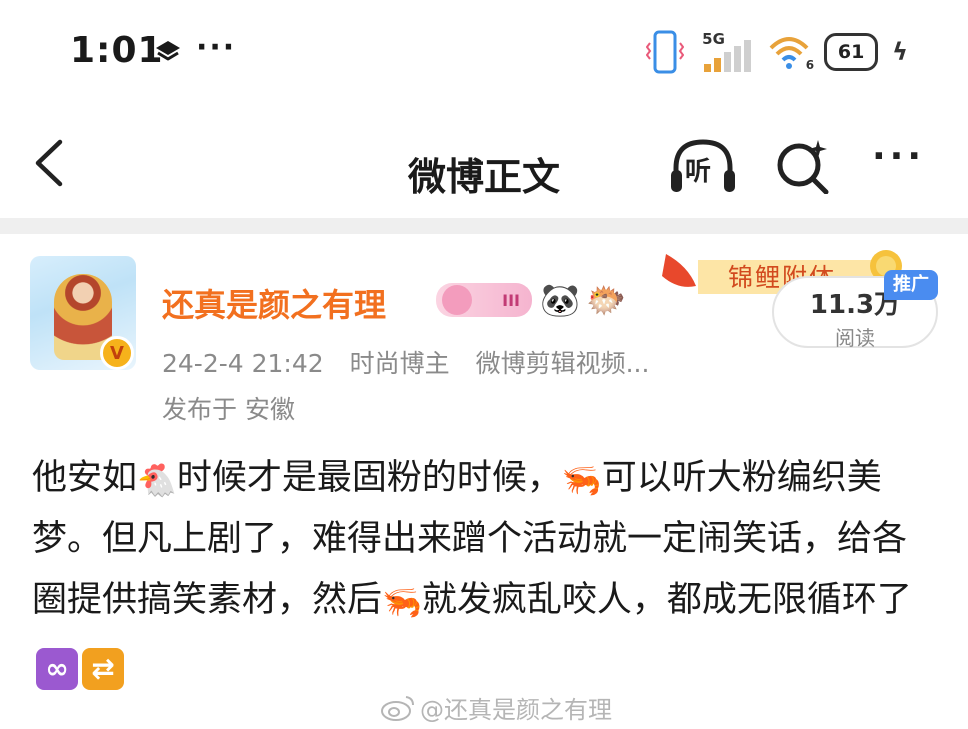  I want to click on username: 还真是颜之有理, so click(274, 303).